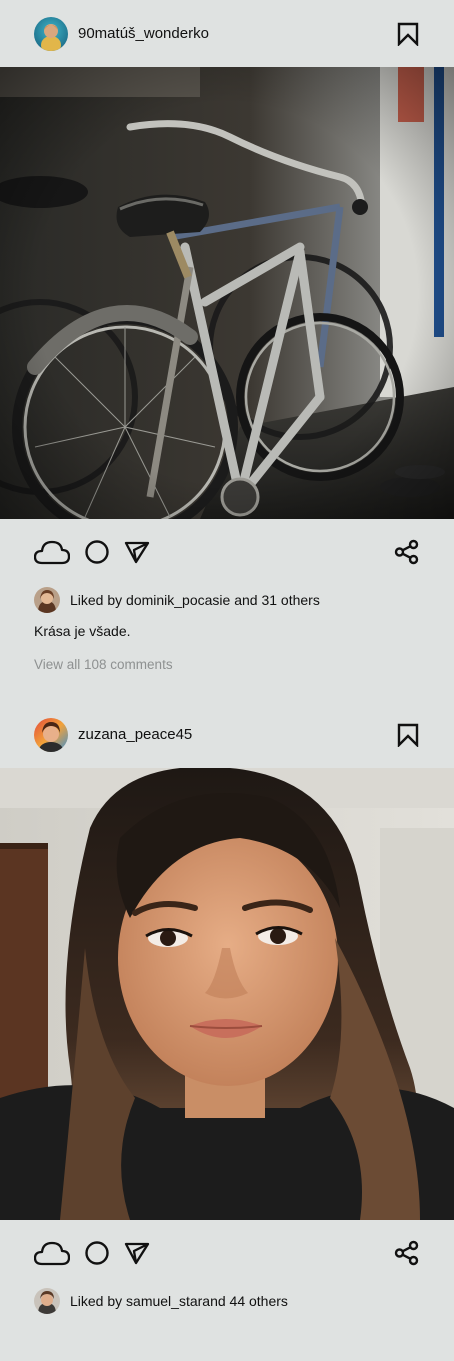  What do you see at coordinates (143, 33) in the screenshot?
I see `username: 90matúš_wonderko` at bounding box center [143, 33].